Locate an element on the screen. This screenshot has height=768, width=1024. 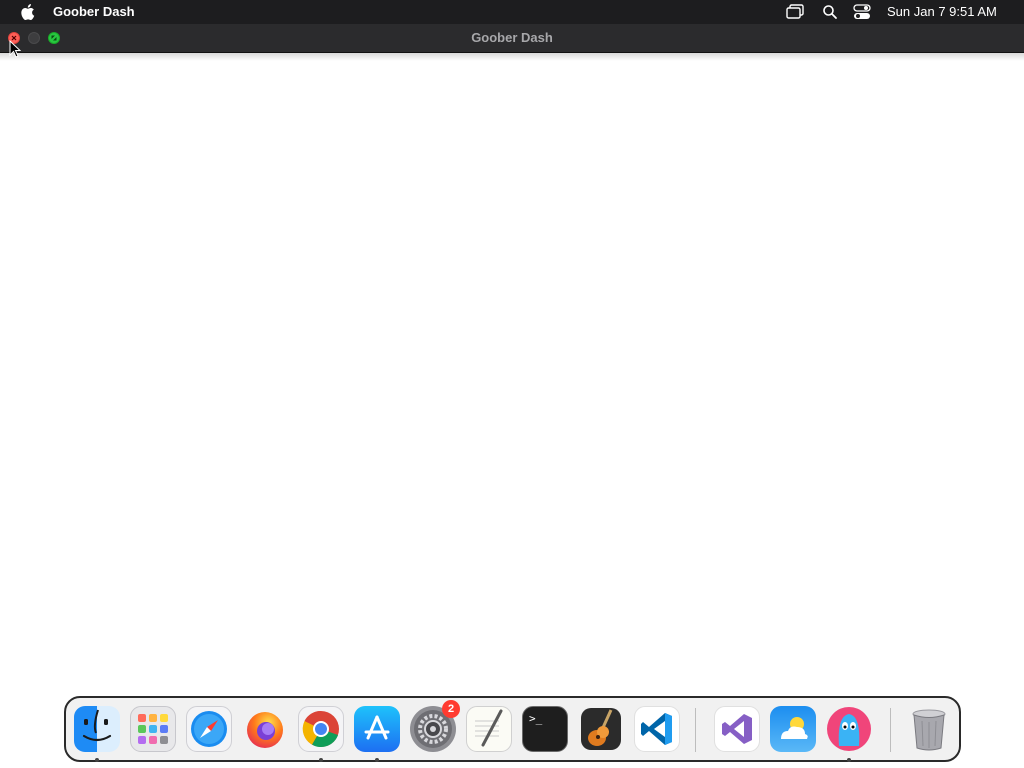
garageband-icon is located at coordinates (601, 729).